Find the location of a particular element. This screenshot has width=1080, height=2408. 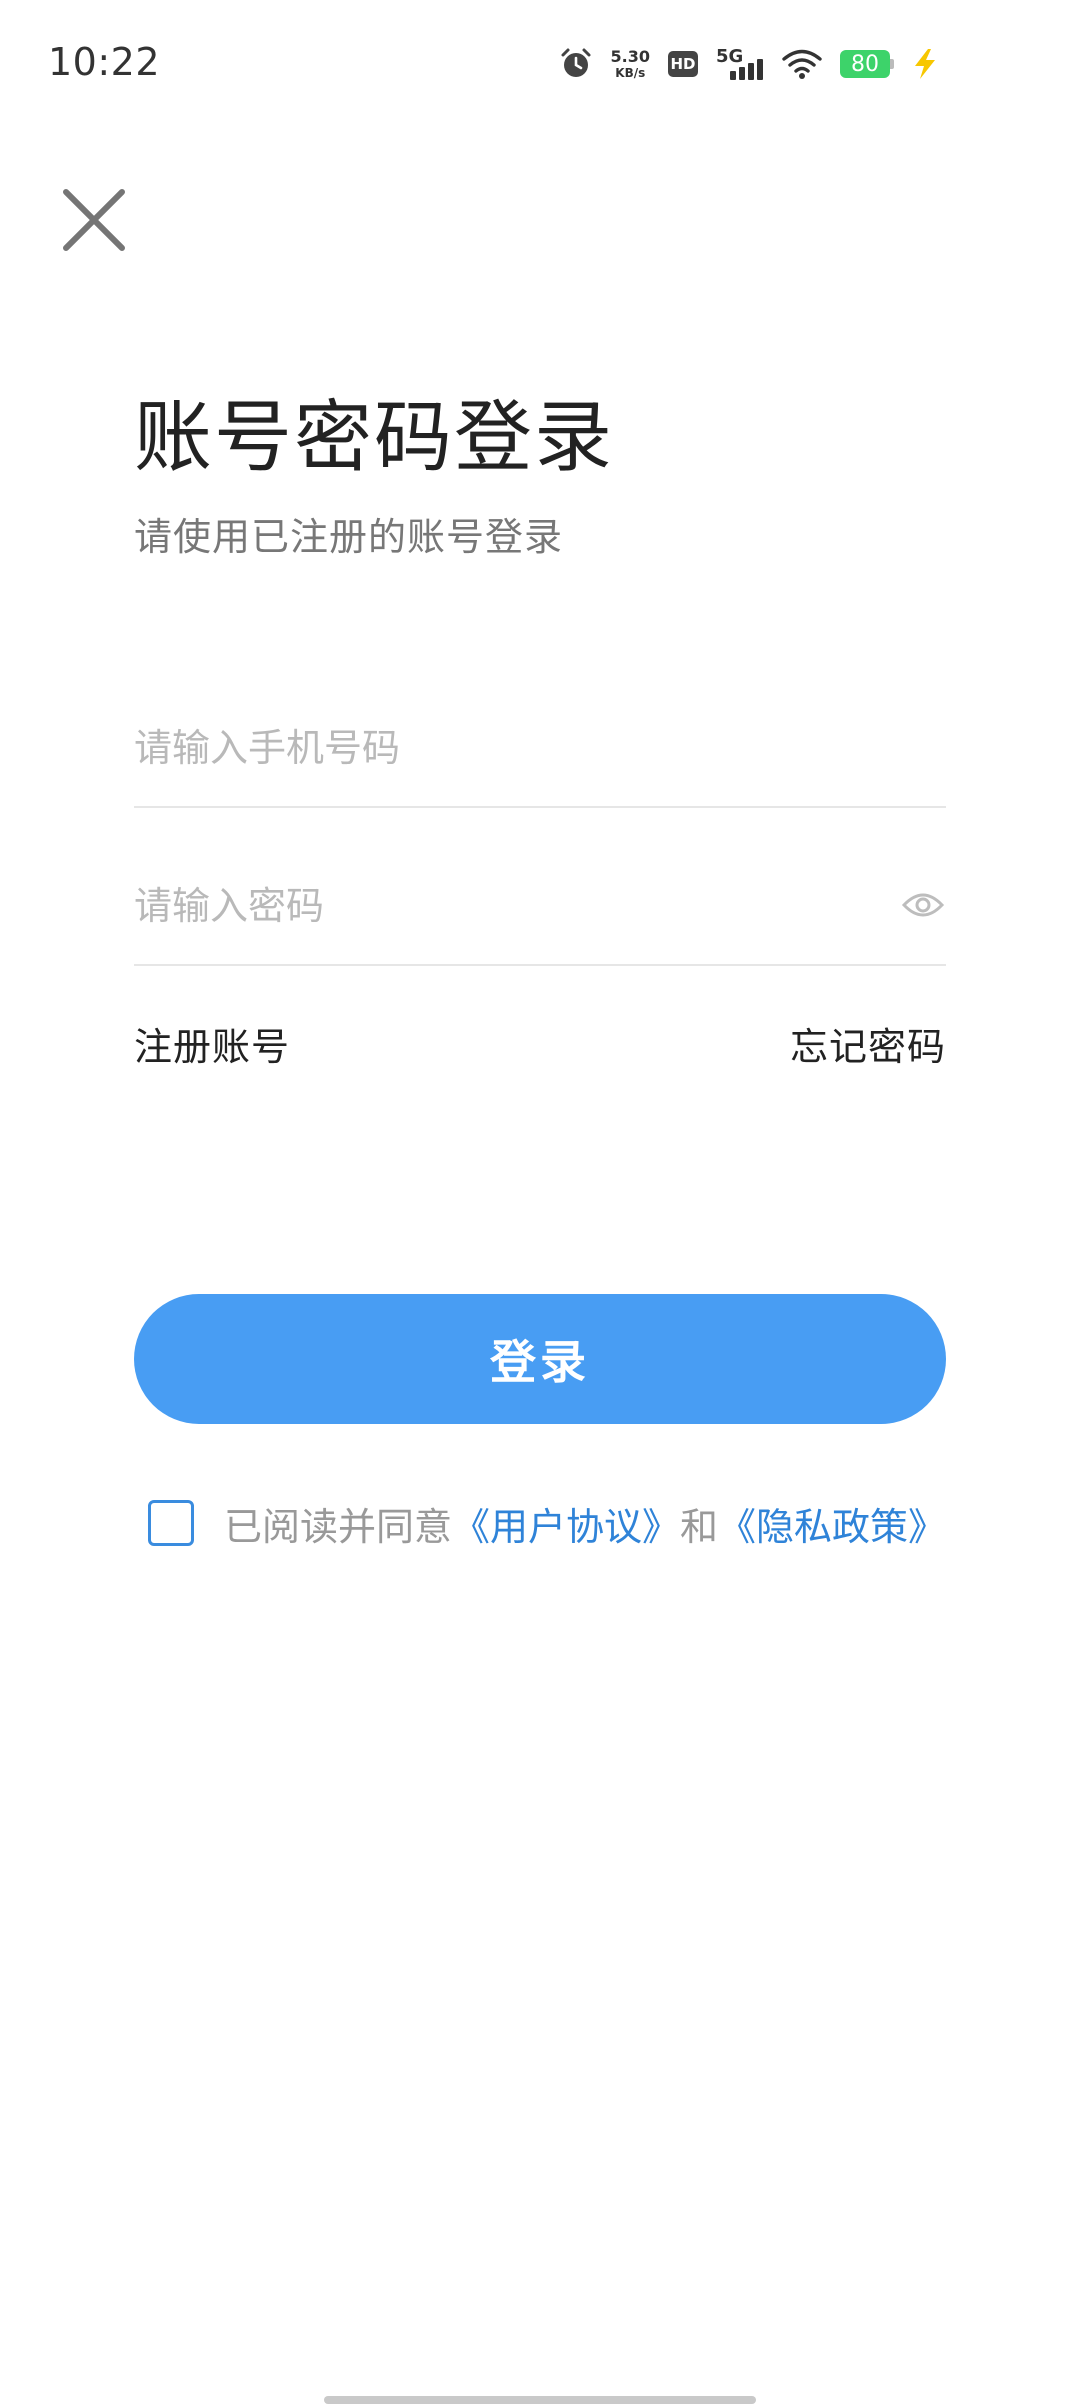

phone-input is located at coordinates (540, 748).